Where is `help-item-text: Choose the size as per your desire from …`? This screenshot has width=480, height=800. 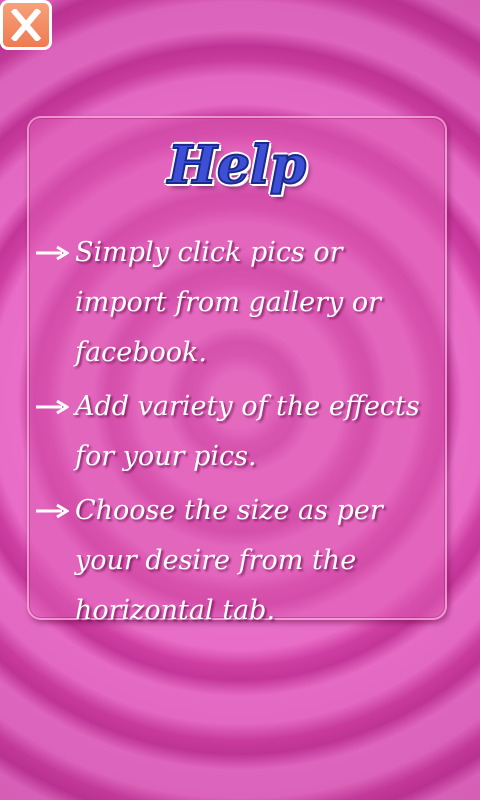 help-item-text: Choose the size as per your desire from … is located at coordinates (229, 560).